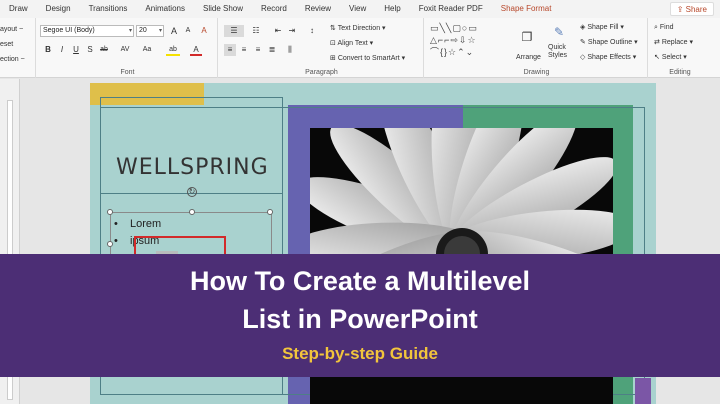 This screenshot has width=720, height=404. I want to click on highlight-button: ab, so click(173, 50).